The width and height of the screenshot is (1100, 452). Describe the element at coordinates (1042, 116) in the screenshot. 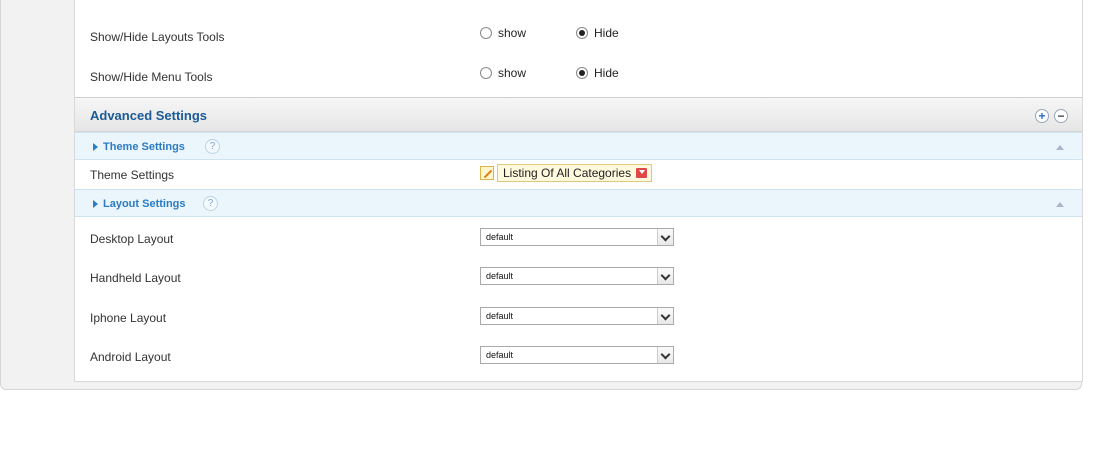

I see `plus-circle-icon: +` at that location.